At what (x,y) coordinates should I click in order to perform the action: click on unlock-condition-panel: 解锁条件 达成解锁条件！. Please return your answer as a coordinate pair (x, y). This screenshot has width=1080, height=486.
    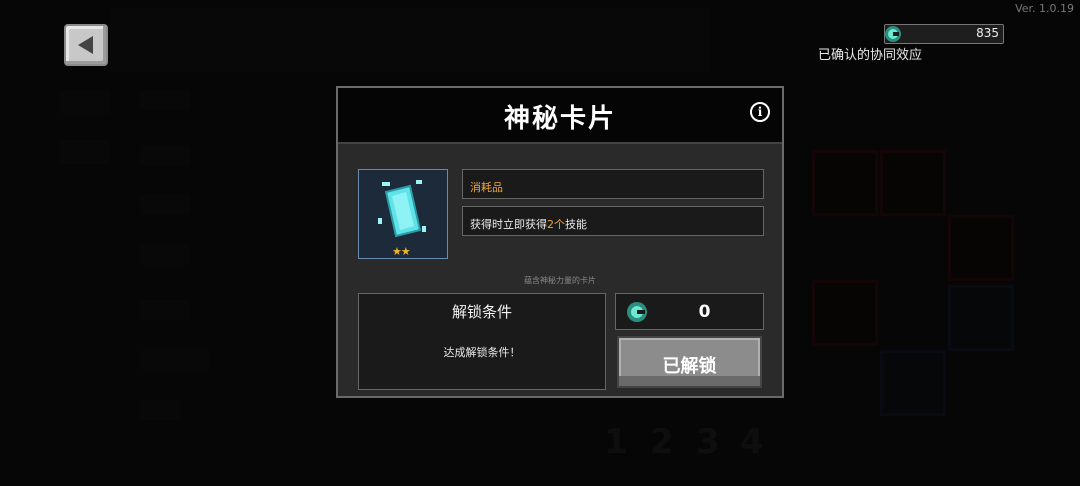
    Looking at the image, I should click on (482, 341).